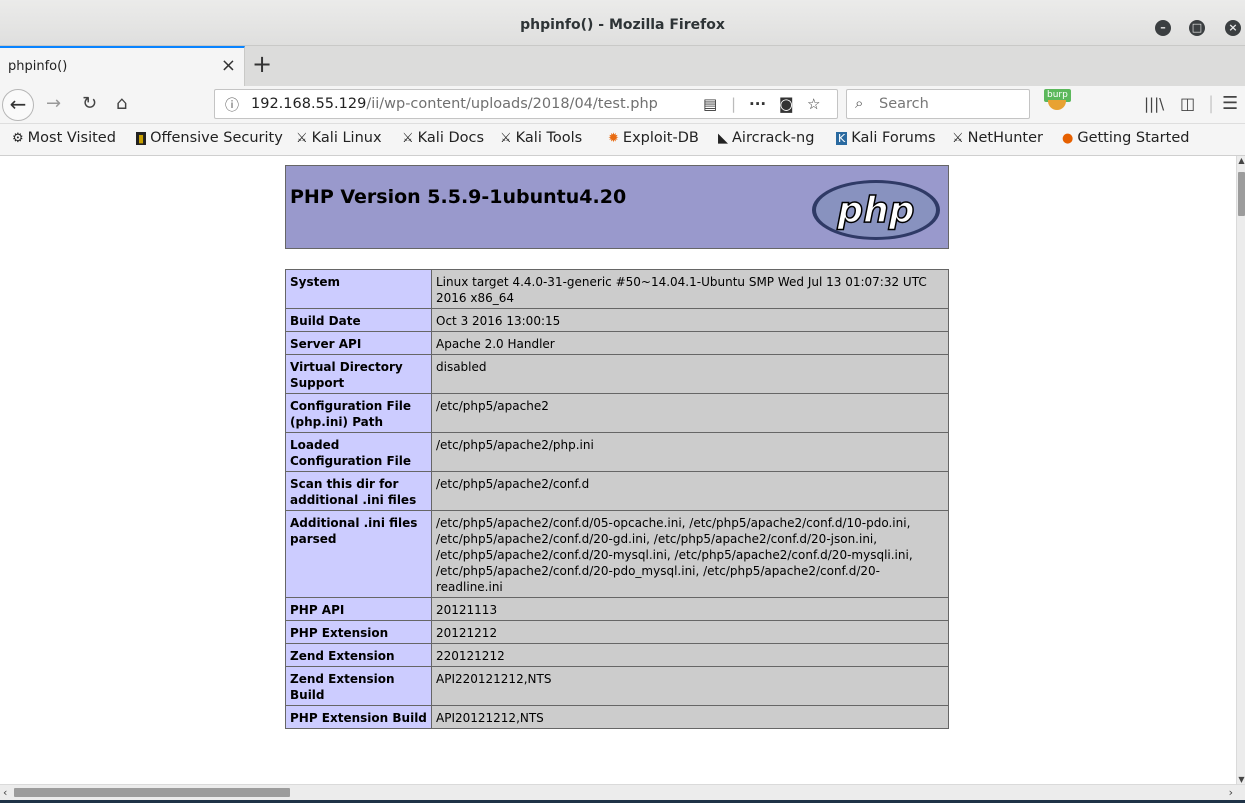 Image resolution: width=1245 pixels, height=803 pixels. Describe the element at coordinates (690, 491) in the screenshot. I see `info-value: /etc/php5/apache2/conf.d` at that location.